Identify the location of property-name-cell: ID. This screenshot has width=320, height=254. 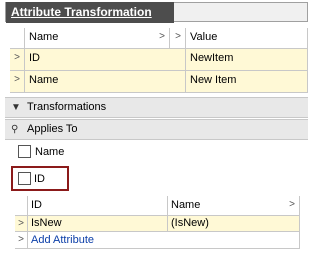
(105, 60).